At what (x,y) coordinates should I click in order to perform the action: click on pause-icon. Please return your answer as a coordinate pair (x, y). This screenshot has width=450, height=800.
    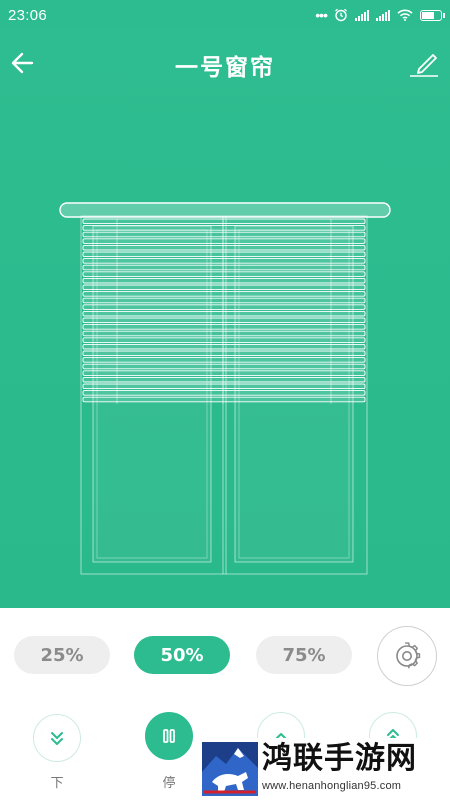
    Looking at the image, I should click on (169, 736).